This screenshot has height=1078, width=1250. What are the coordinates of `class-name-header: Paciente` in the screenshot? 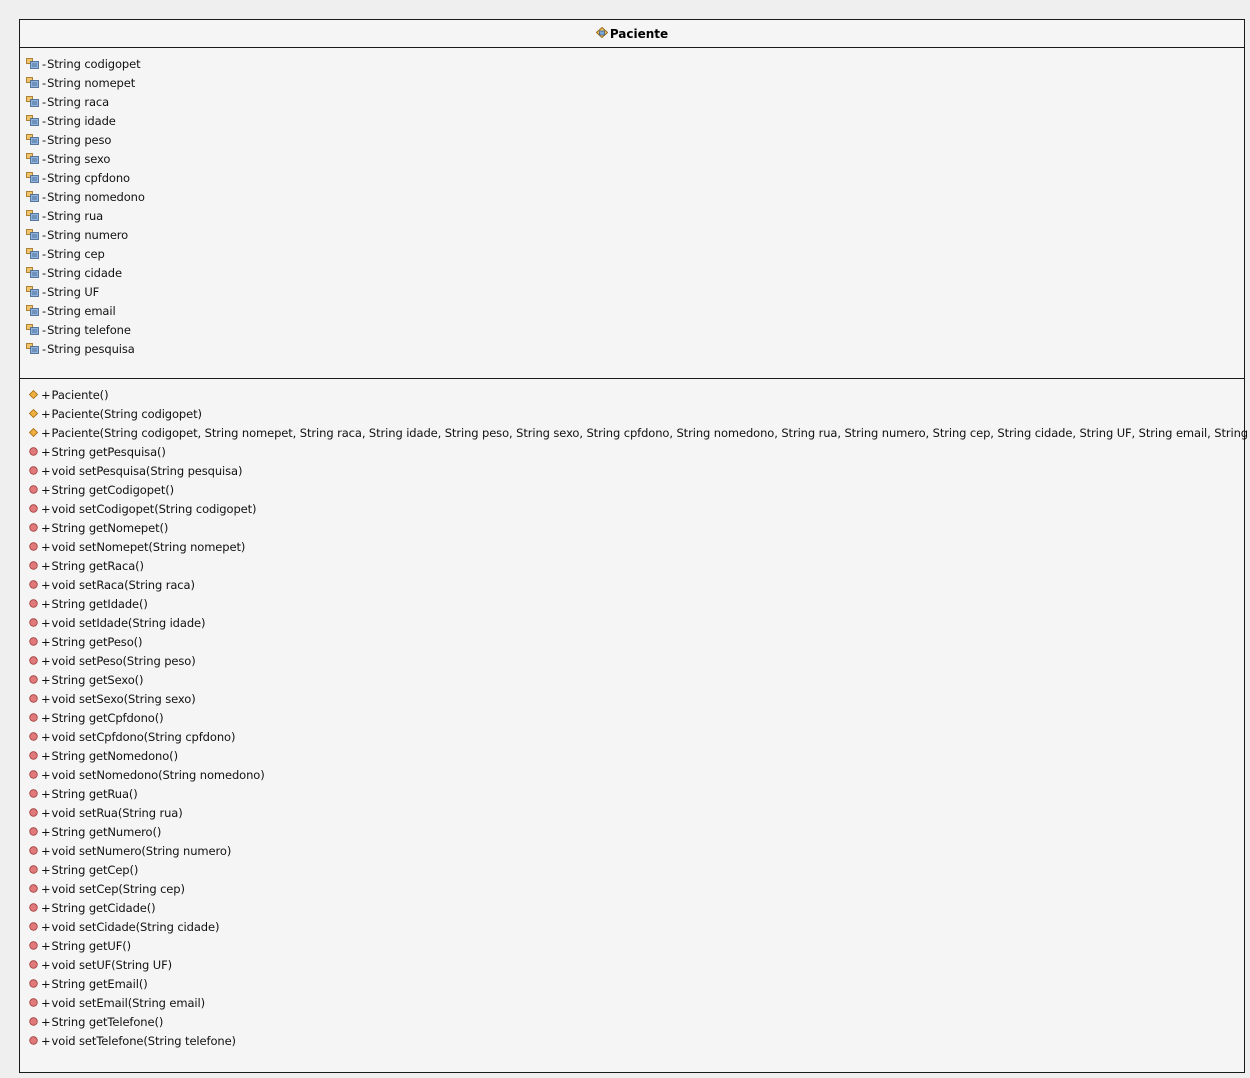 It's located at (632, 34).